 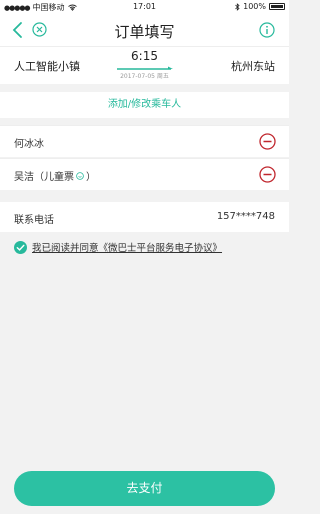 I want to click on passenger-row: 吴洁（儿童票 ）, so click(x=144, y=174).